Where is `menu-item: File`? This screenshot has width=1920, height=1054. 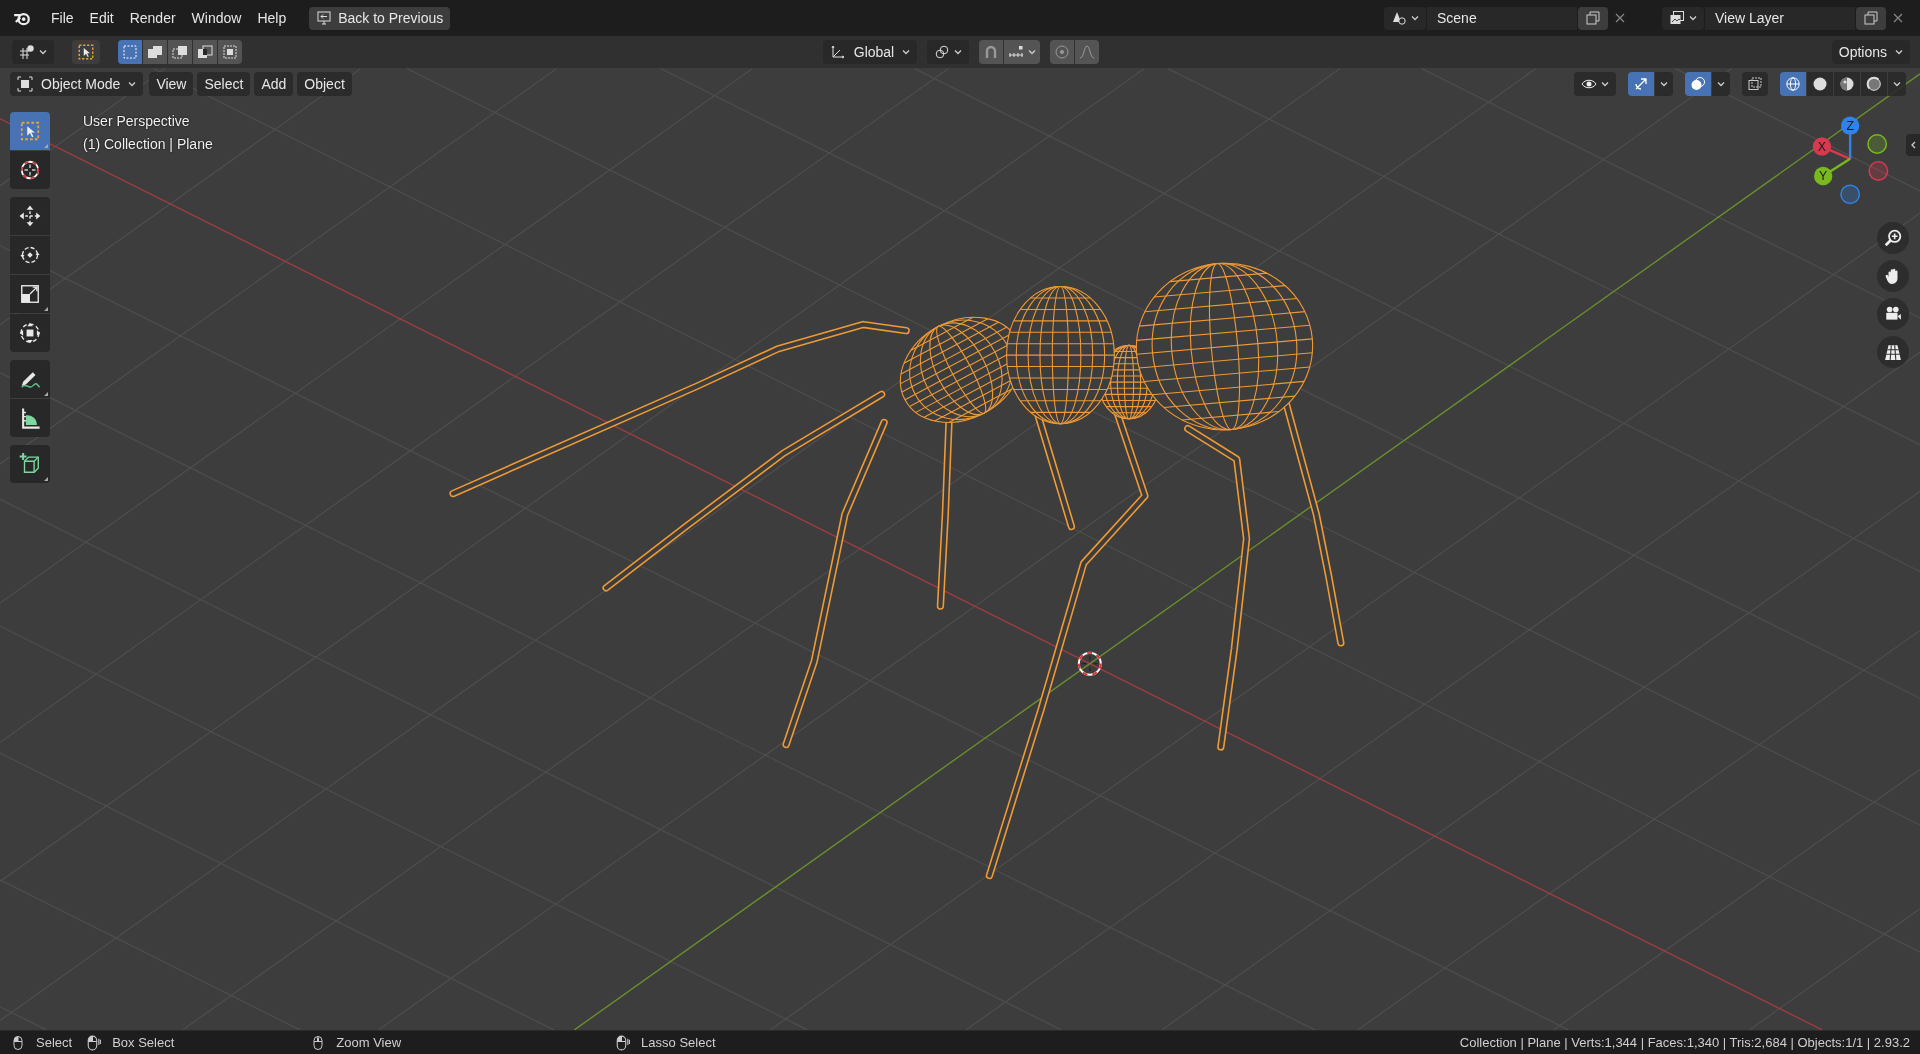 menu-item: File is located at coordinates (62, 18).